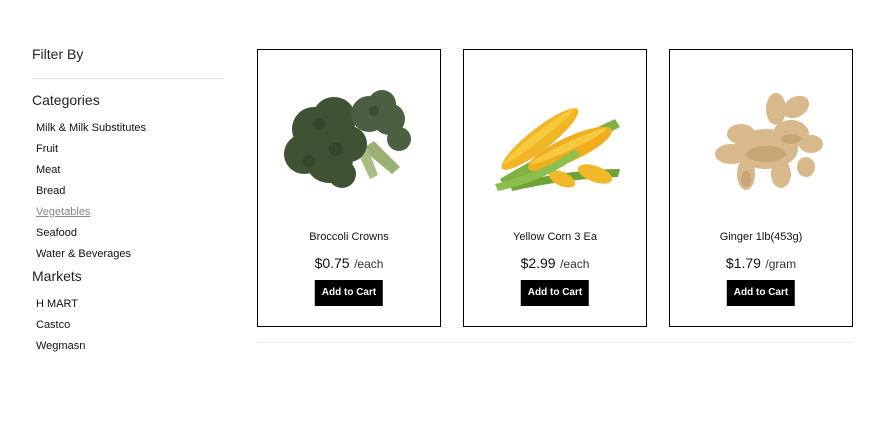  I want to click on product-price: $2.99 /each, so click(555, 264).